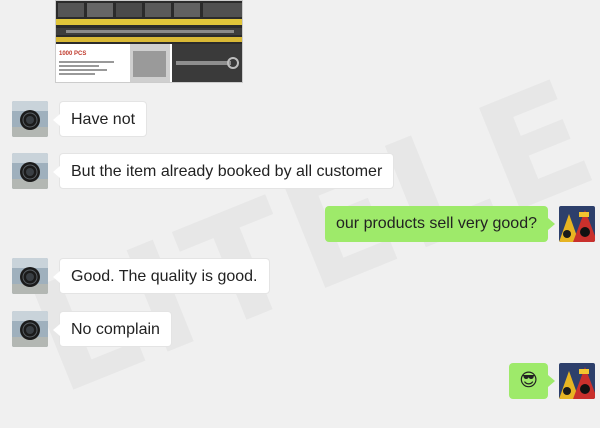  I want to click on message-bubble-outgoing-emoji: 😎, so click(532, 381).